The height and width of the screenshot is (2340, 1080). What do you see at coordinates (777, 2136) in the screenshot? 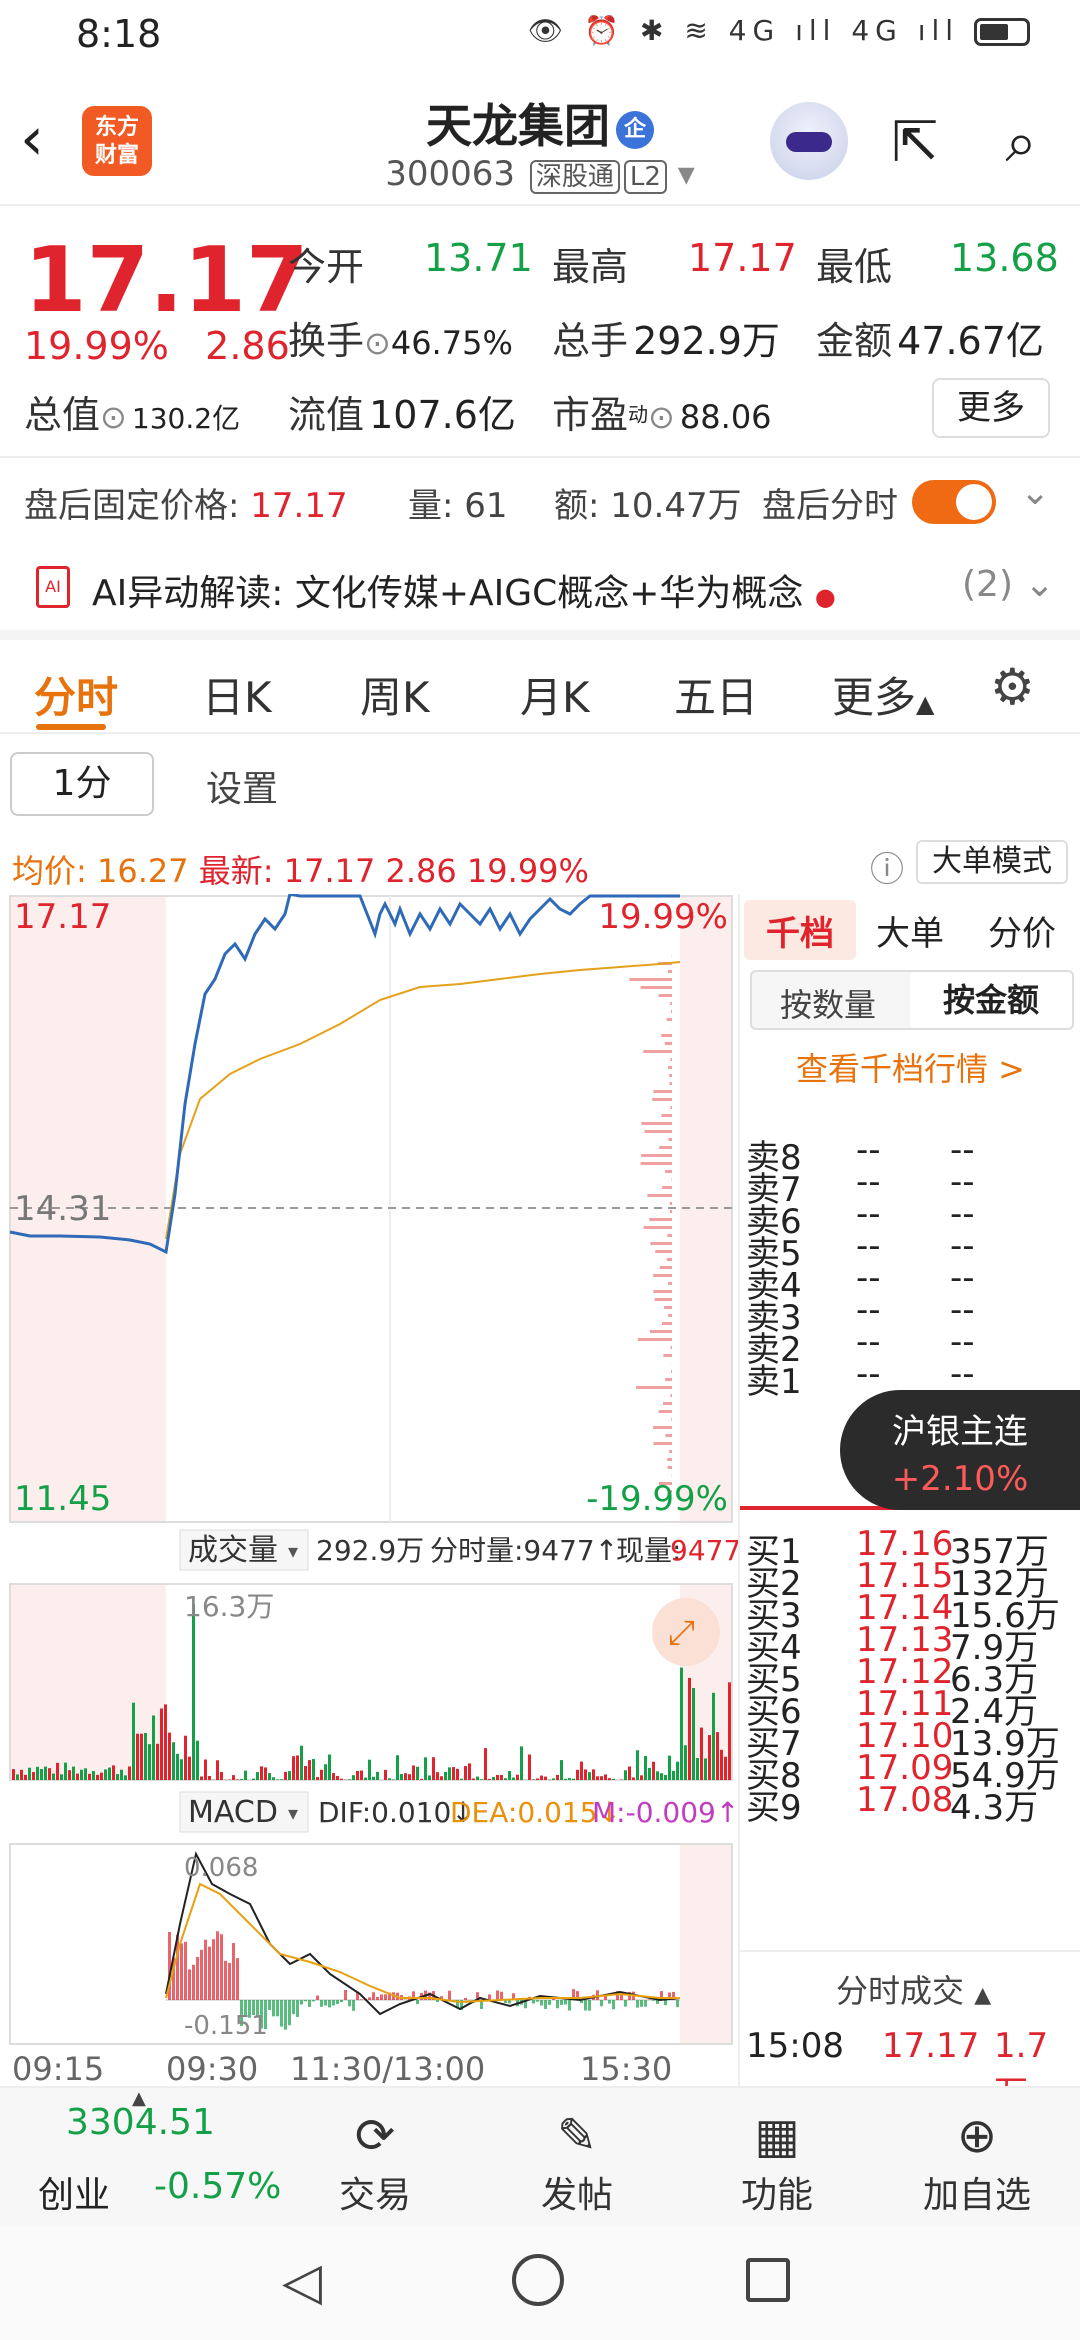
I see `grid-icon: ▦` at bounding box center [777, 2136].